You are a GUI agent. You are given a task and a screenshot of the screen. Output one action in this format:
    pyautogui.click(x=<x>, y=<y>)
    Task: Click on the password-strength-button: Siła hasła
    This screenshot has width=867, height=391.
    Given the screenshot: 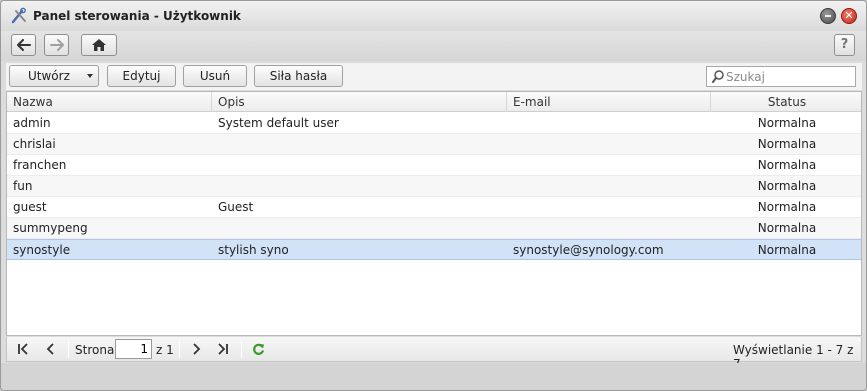 What is the action you would take?
    pyautogui.click(x=298, y=76)
    